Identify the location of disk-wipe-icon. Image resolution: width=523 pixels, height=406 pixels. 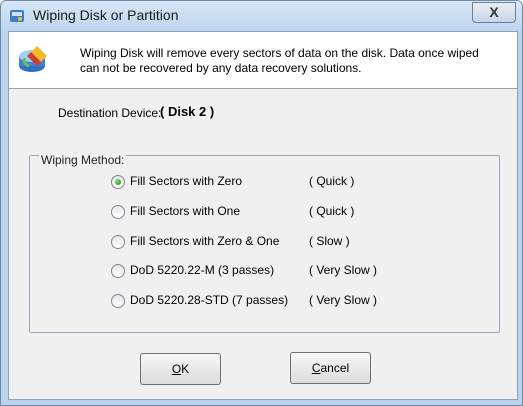
(33, 59).